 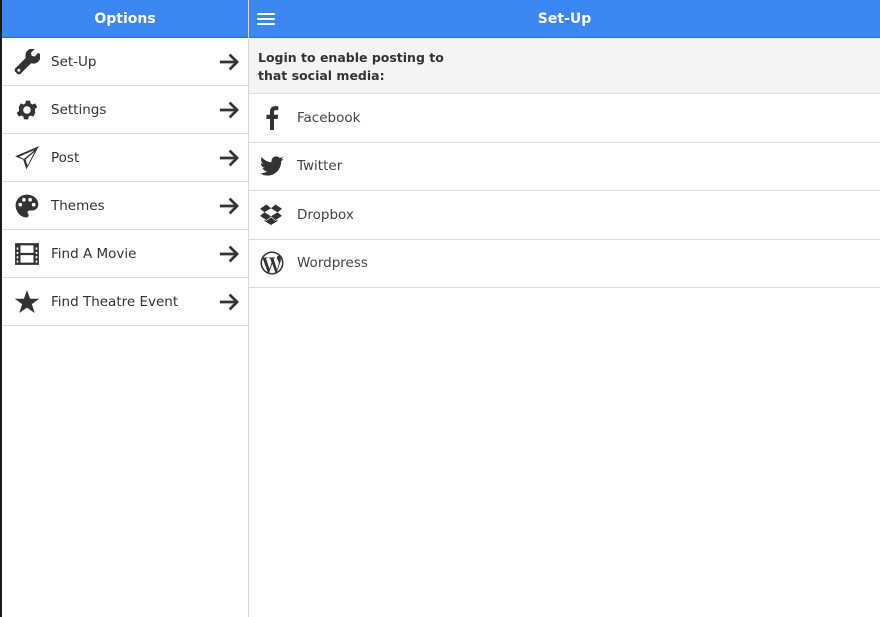 I want to click on social-item-dropbox: Dropbox, so click(x=564, y=215).